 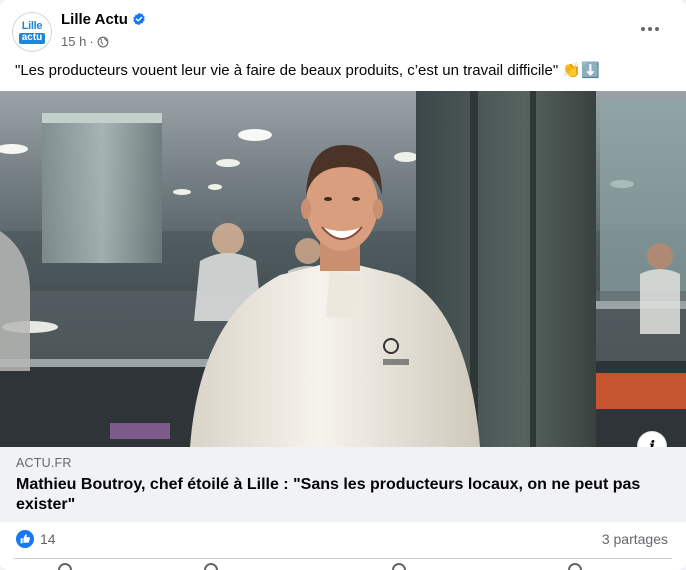 What do you see at coordinates (343, 30) in the screenshot?
I see `post-header: Lille actu Lille Actu 15 h ·` at bounding box center [343, 30].